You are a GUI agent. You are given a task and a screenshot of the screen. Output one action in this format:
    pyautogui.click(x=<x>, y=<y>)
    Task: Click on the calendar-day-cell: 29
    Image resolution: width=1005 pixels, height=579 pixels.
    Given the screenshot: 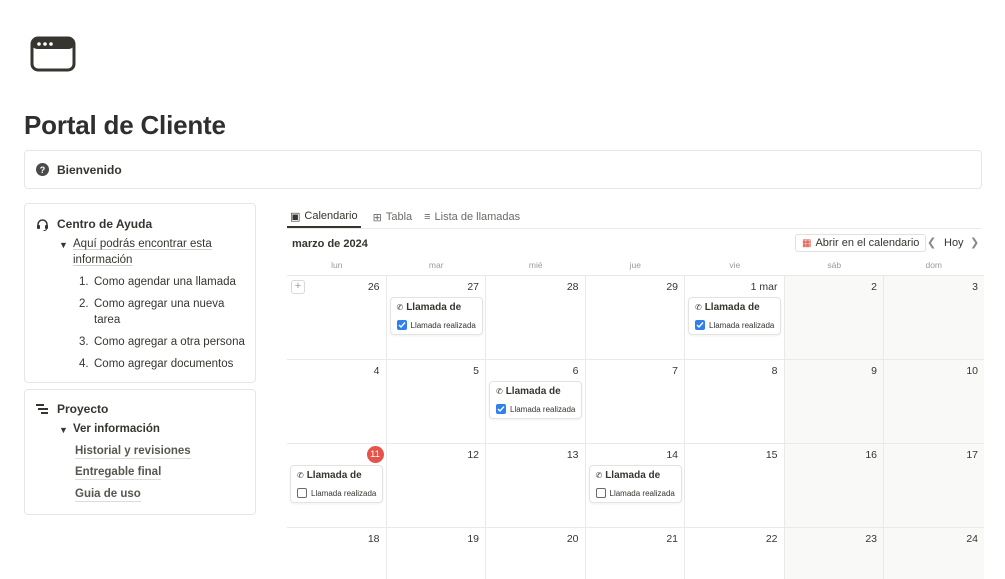 What is the action you would take?
    pyautogui.click(x=635, y=318)
    